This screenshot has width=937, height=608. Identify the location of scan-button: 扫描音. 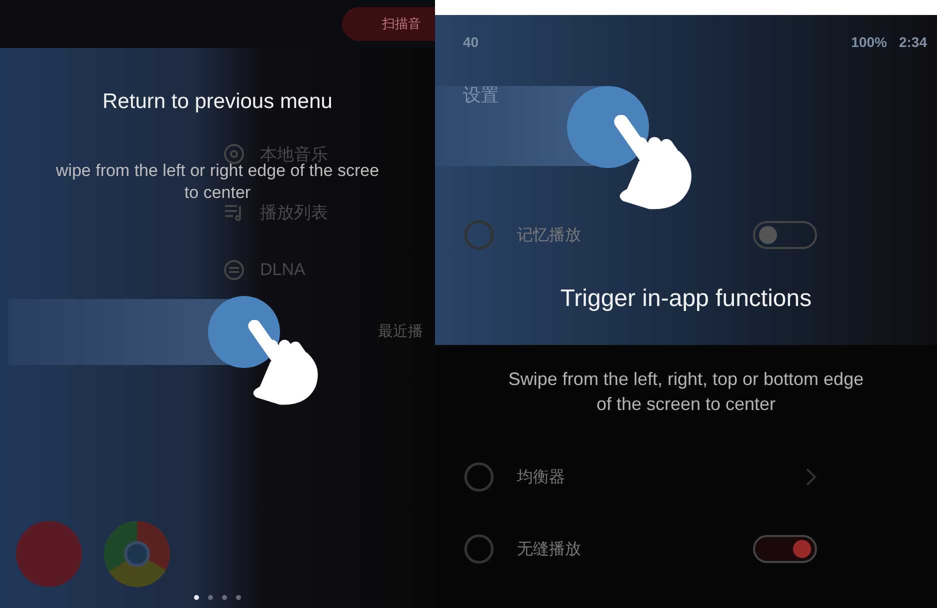
(388, 24).